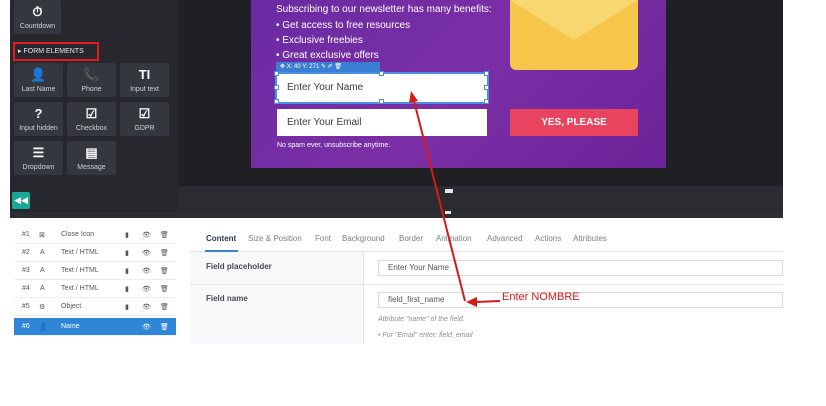 The image size is (826, 406). I want to click on tile-label: Input text, so click(144, 89).